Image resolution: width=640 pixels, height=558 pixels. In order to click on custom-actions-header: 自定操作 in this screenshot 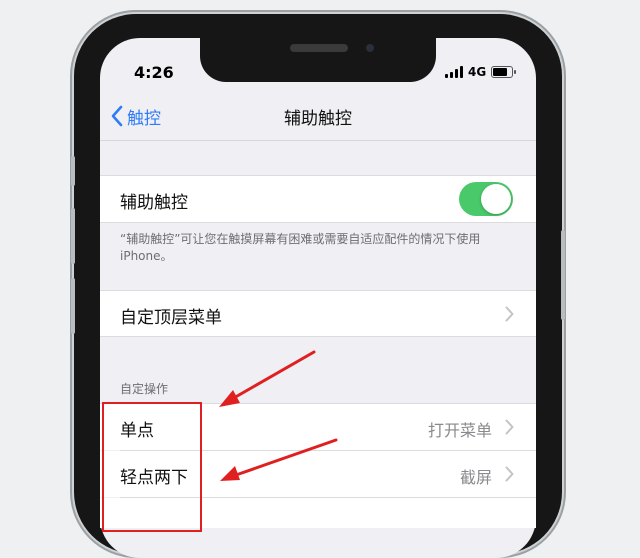, I will do `click(144, 389)`.